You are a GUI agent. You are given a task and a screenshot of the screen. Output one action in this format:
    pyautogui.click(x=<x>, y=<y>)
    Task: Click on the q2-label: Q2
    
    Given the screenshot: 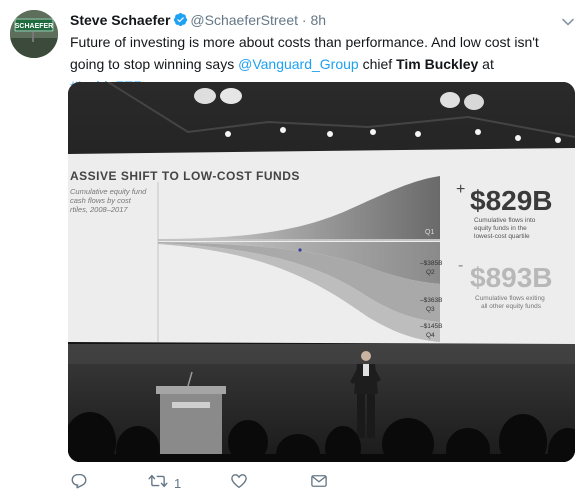 What is the action you would take?
    pyautogui.click(x=430, y=272)
    